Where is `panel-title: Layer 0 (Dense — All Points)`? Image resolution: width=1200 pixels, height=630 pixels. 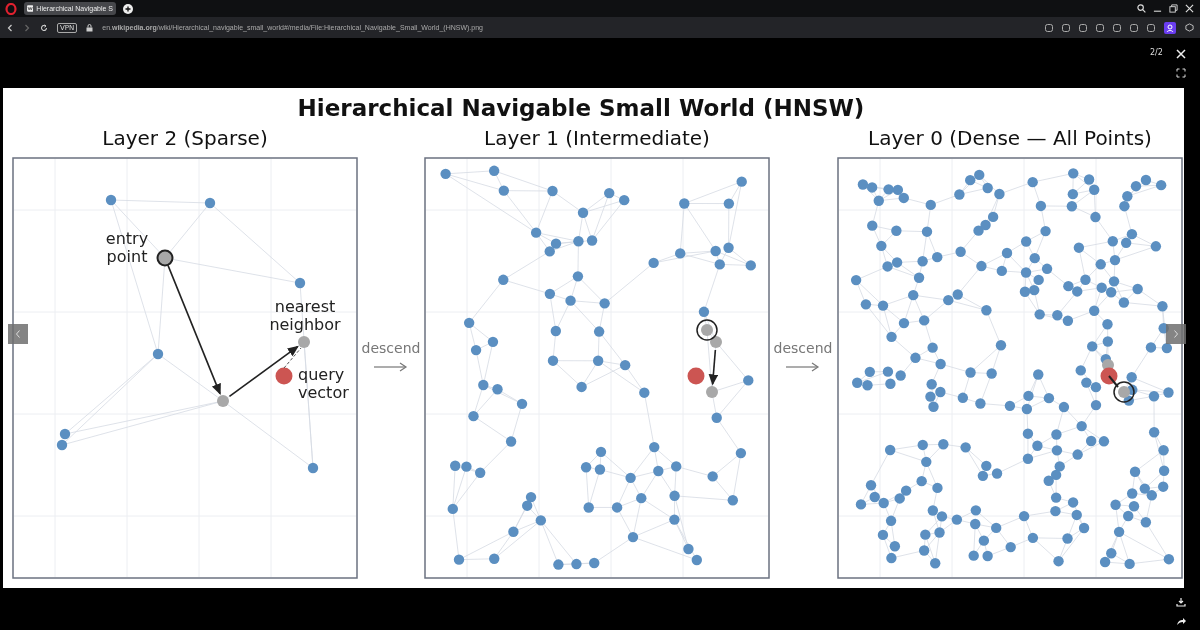
panel-title: Layer 0 (Dense — All Points) is located at coordinates (1010, 138).